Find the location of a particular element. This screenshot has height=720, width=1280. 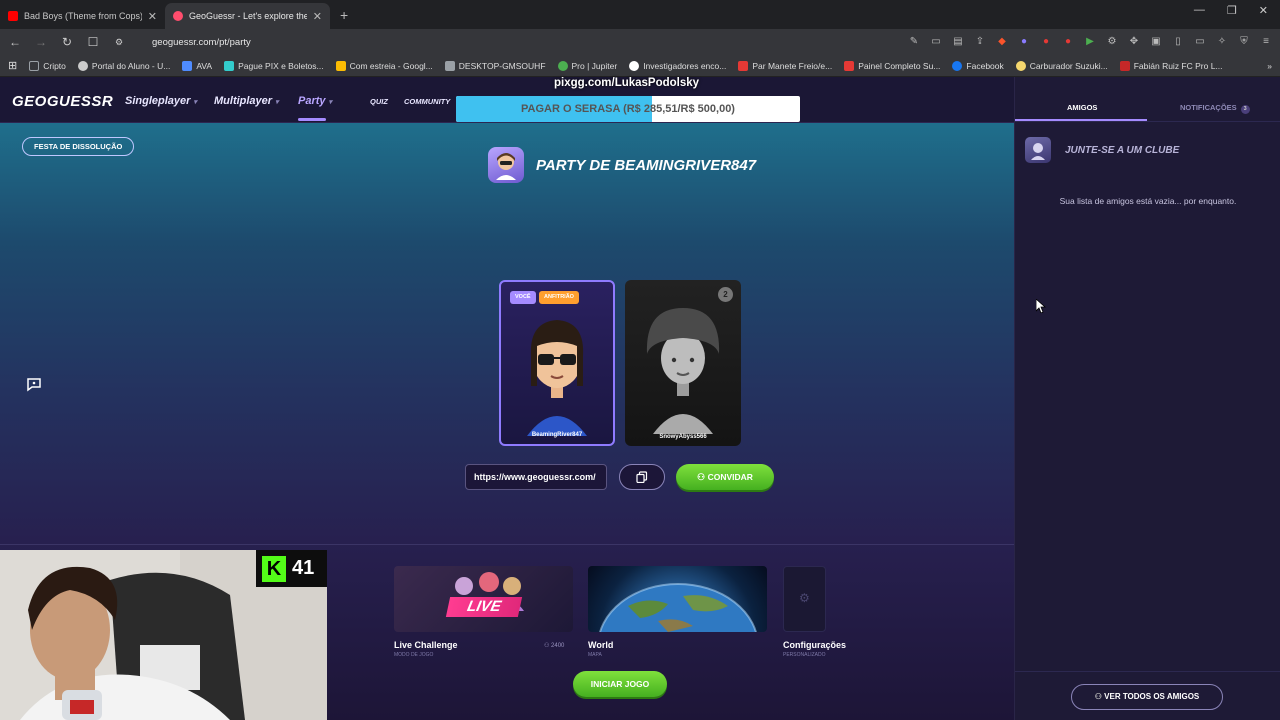

leo-icon: ✧ is located at coordinates (1222, 42).